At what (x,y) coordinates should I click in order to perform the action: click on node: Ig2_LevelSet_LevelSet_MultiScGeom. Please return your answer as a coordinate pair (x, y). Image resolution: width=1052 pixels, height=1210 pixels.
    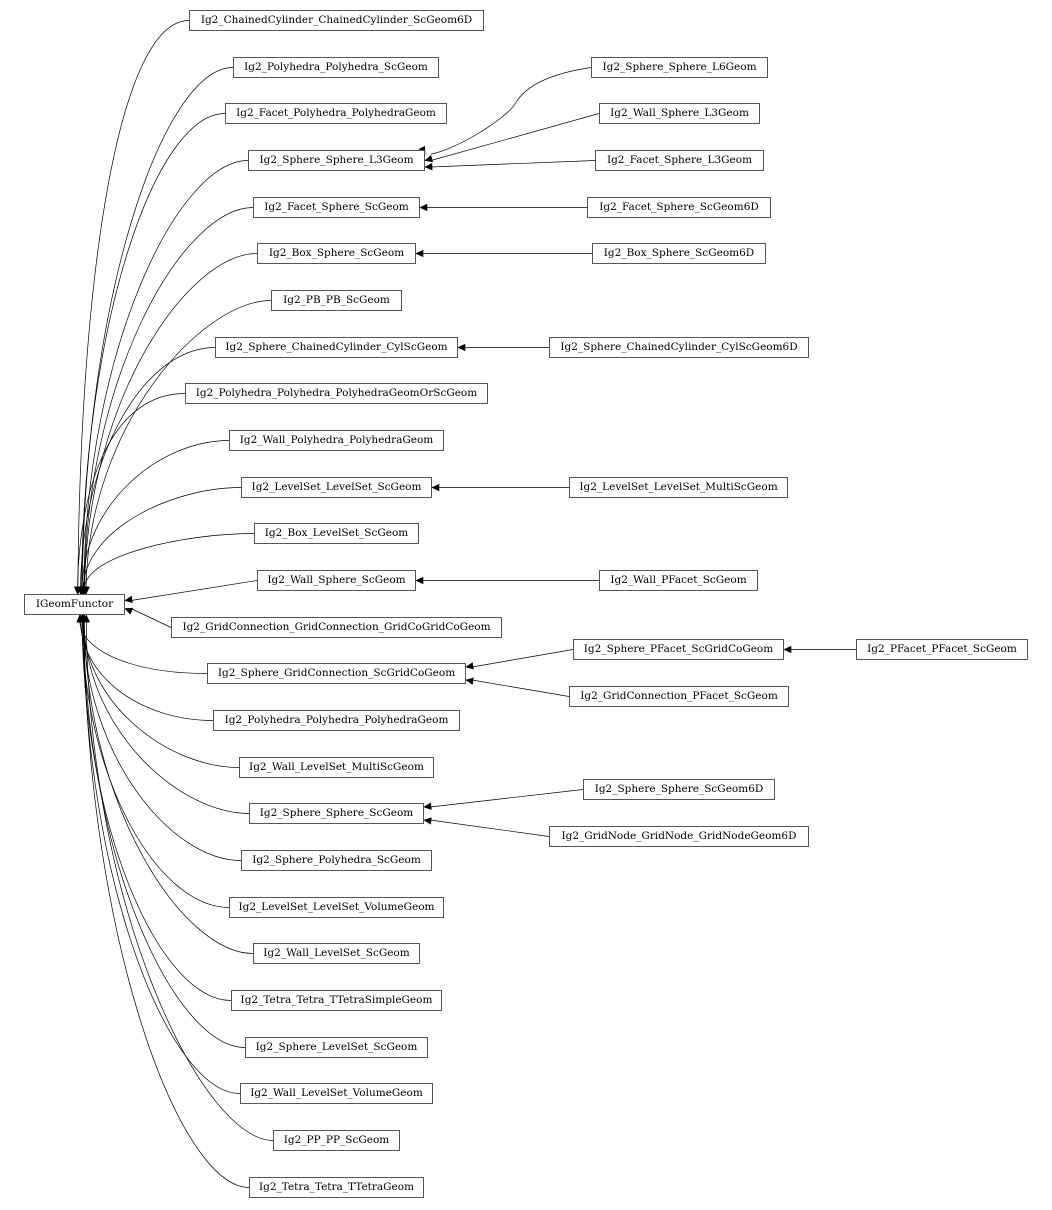
    Looking at the image, I should click on (678, 487).